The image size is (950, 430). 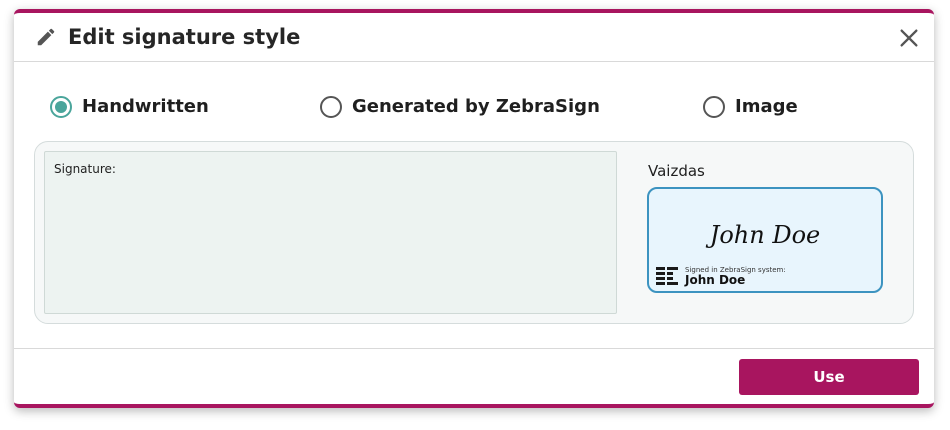 I want to click on option-label: Image, so click(x=766, y=106).